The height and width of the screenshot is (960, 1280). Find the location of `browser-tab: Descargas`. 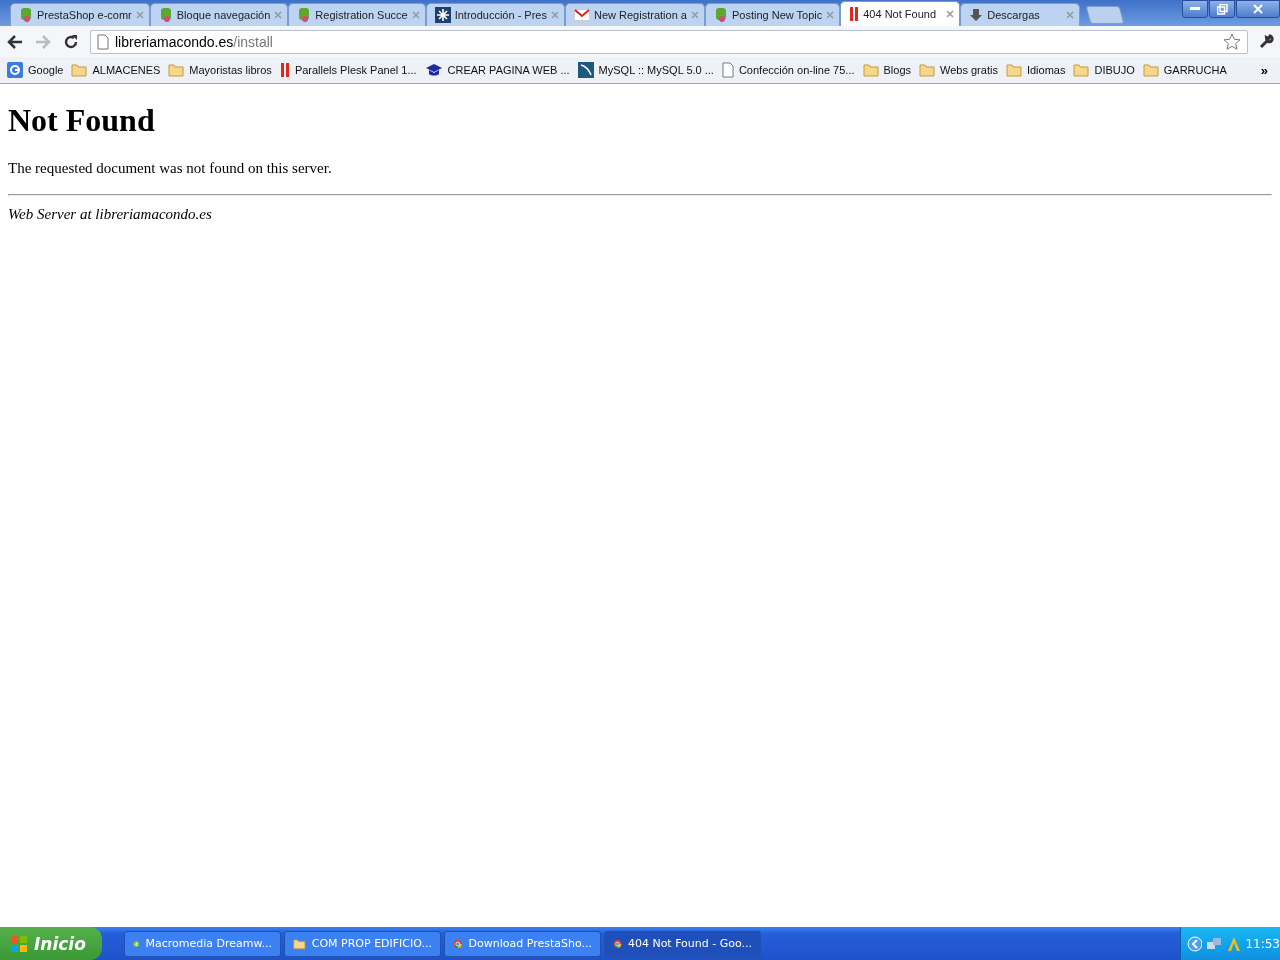

browser-tab: Descargas is located at coordinates (1020, 14).